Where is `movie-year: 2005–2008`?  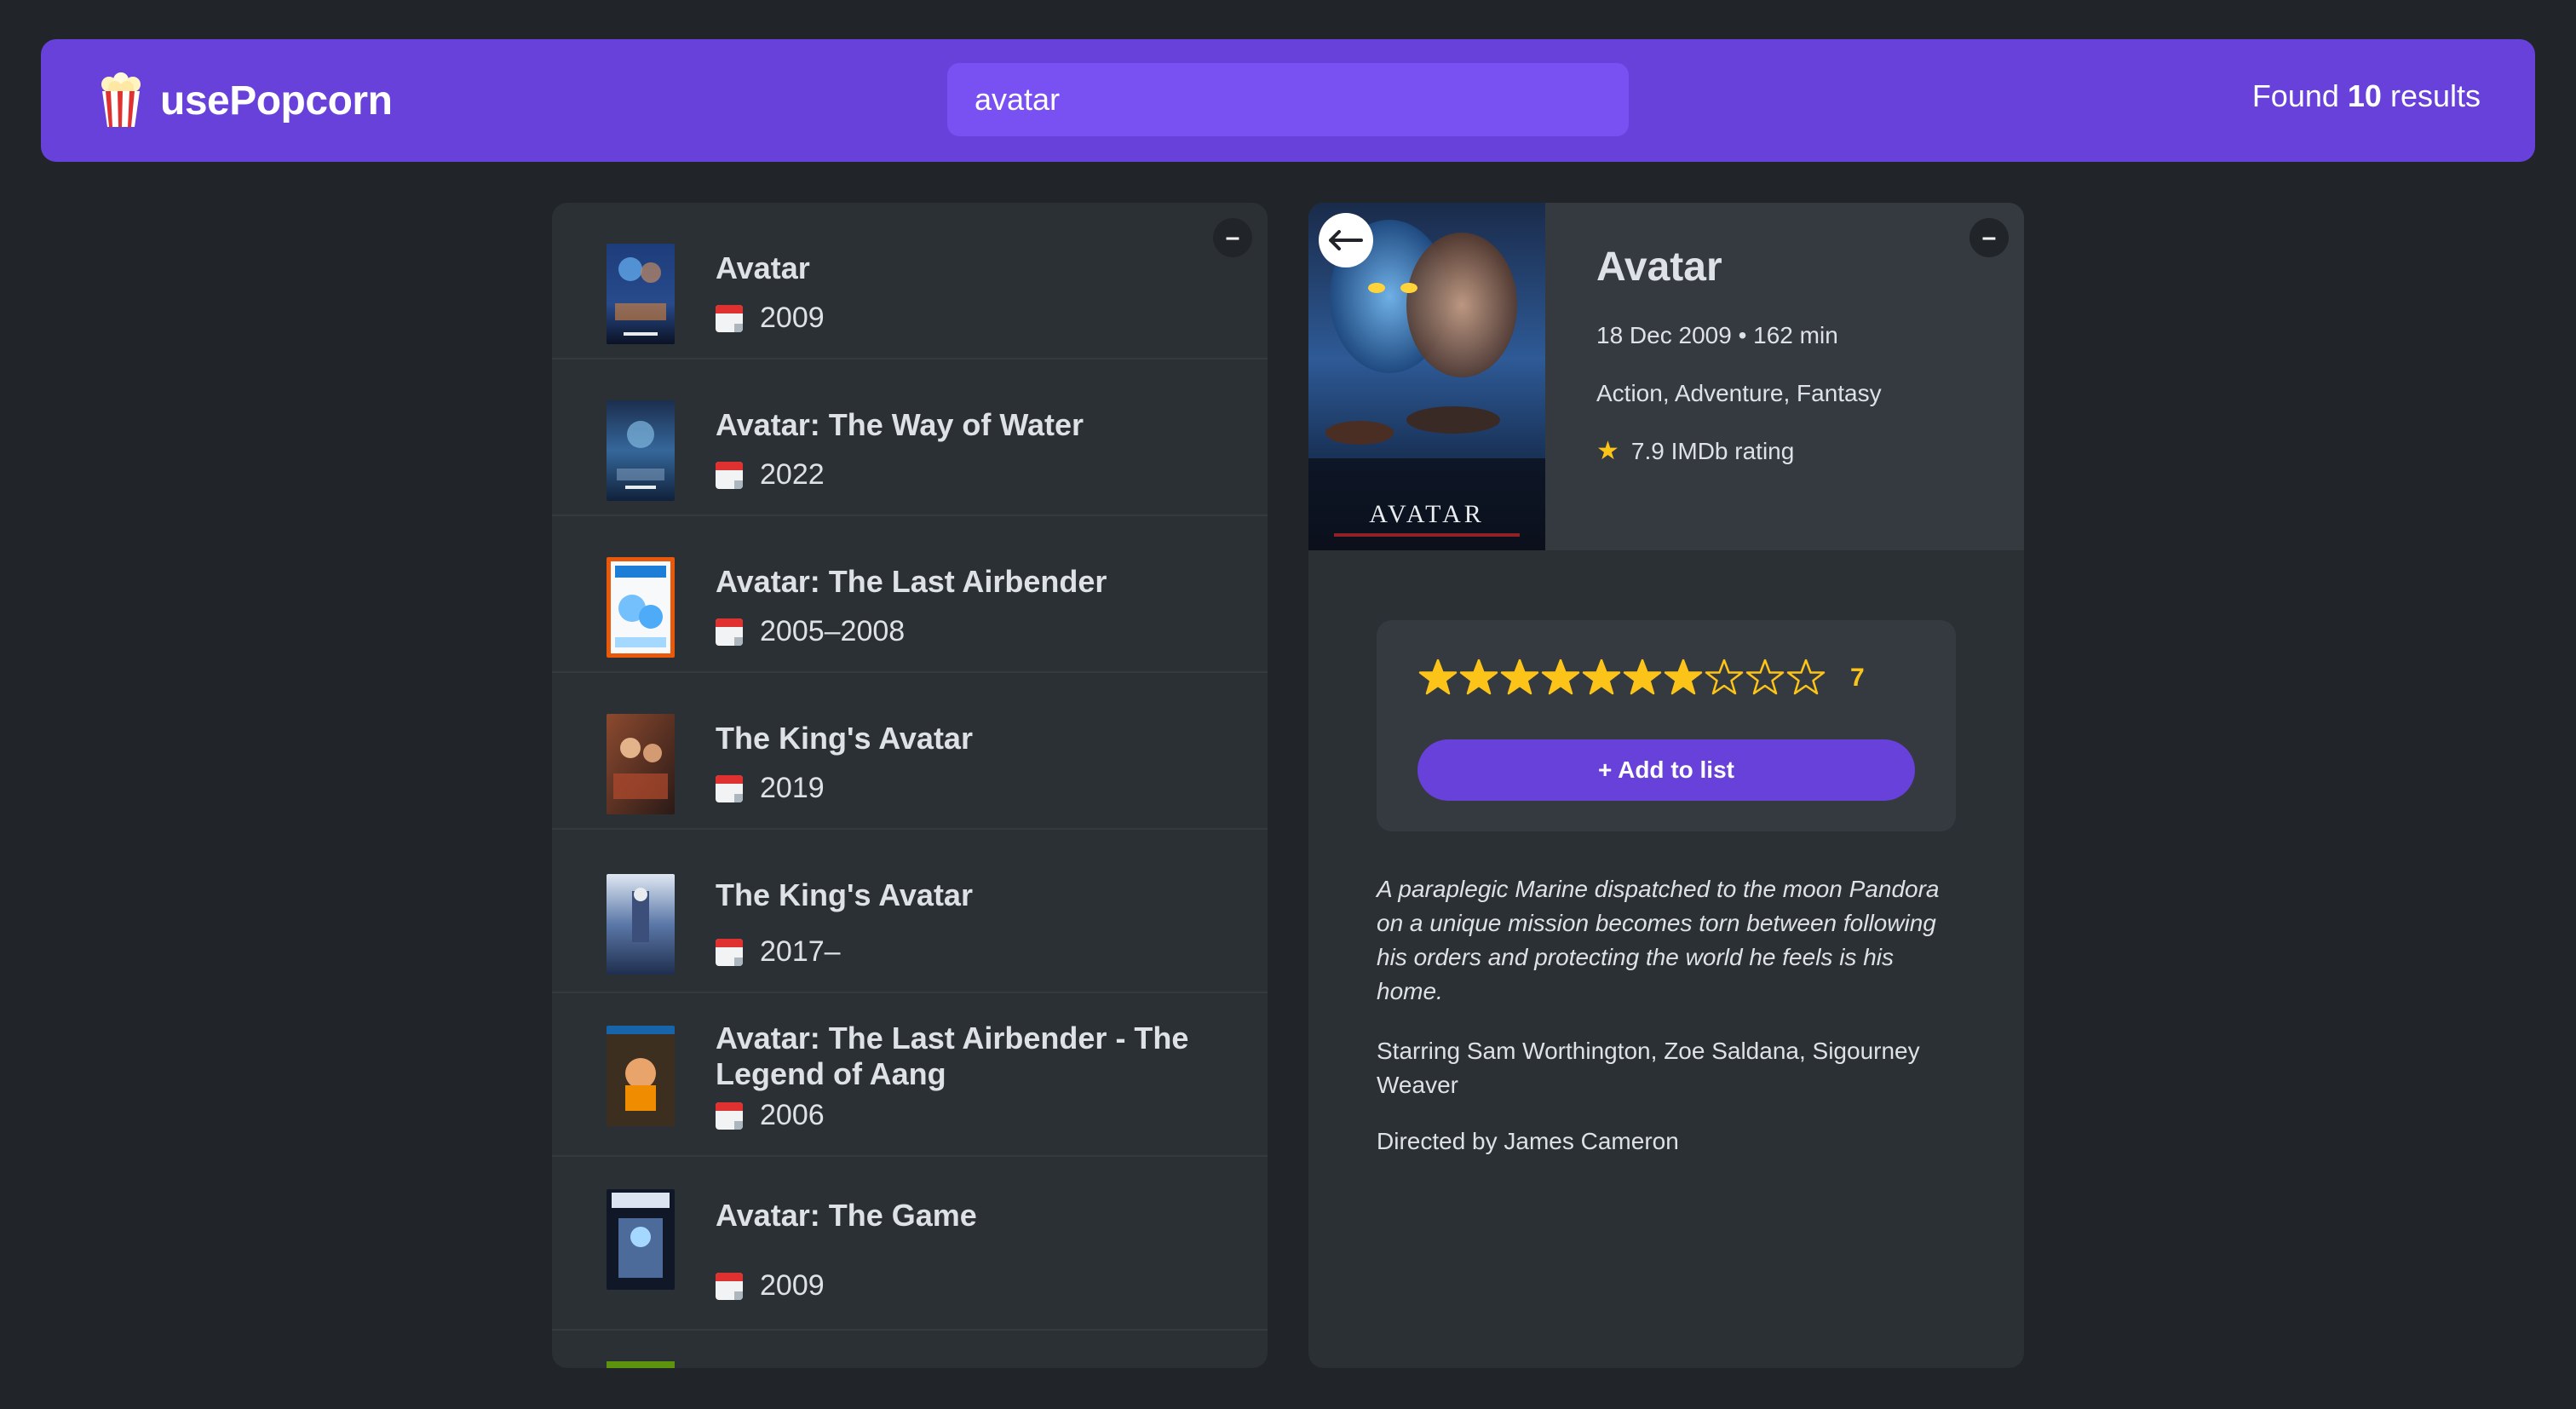 movie-year: 2005–2008 is located at coordinates (811, 631).